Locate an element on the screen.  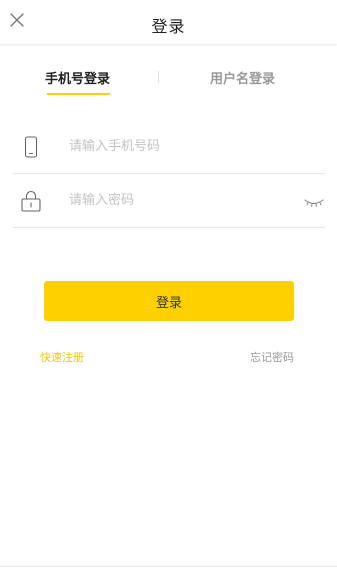
register-link: 快速注册 is located at coordinates (62, 357).